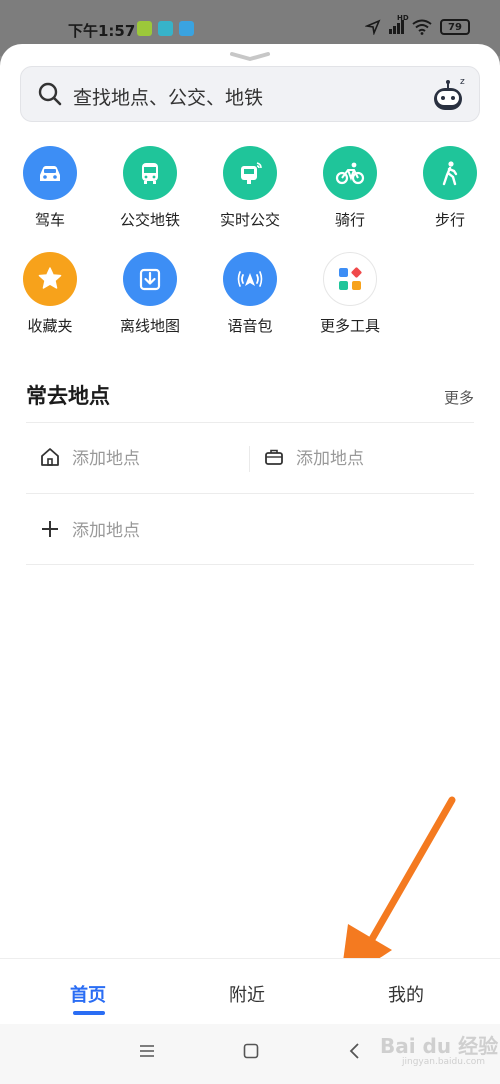  What do you see at coordinates (144, 28) in the screenshot?
I see `notification-app-icon` at bounding box center [144, 28].